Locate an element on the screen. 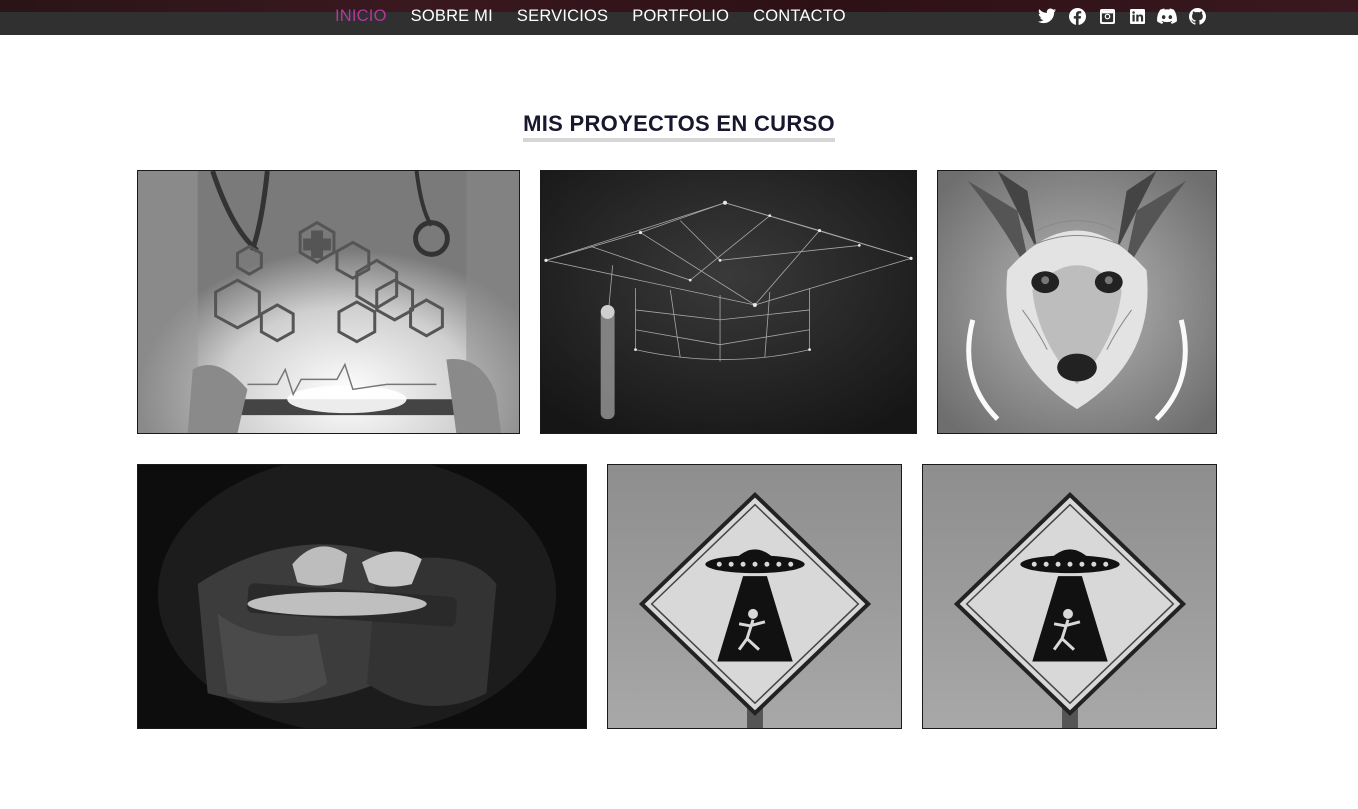 This screenshot has height=809, width=1358. phone-hands-image is located at coordinates (362, 596).